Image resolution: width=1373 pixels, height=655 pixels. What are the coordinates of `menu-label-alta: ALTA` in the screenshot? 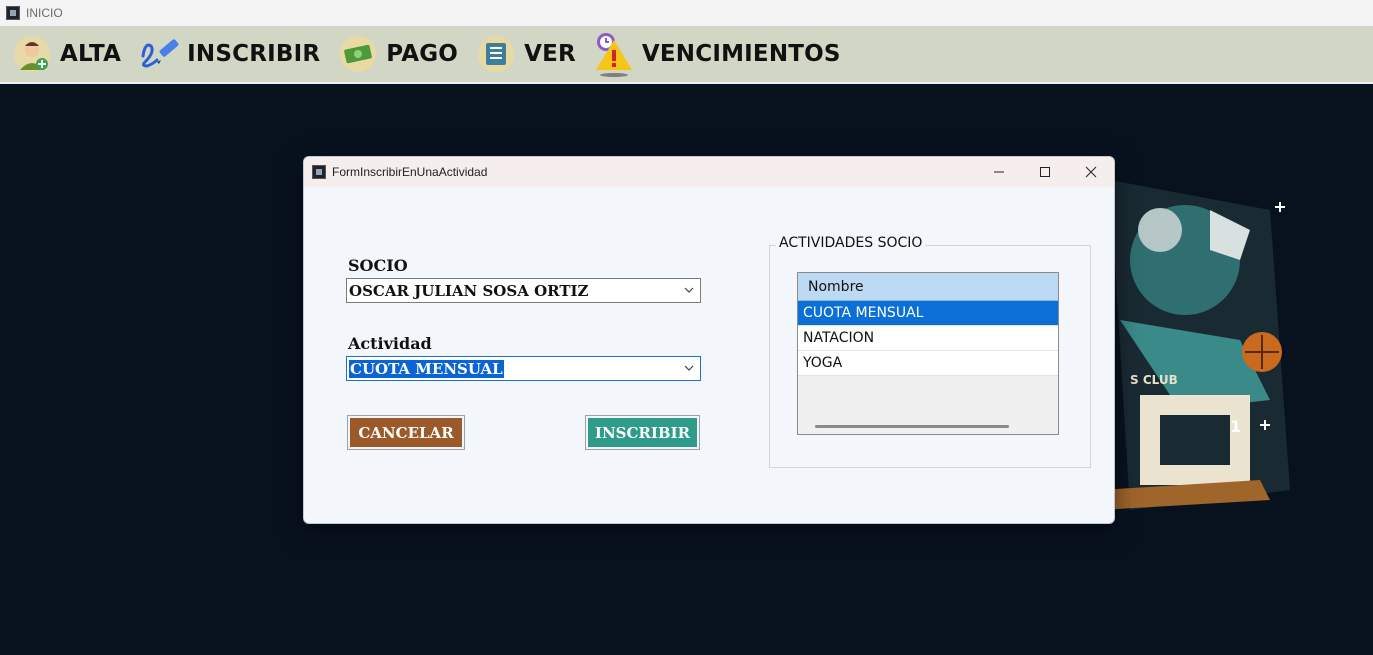 It's located at (91, 54).